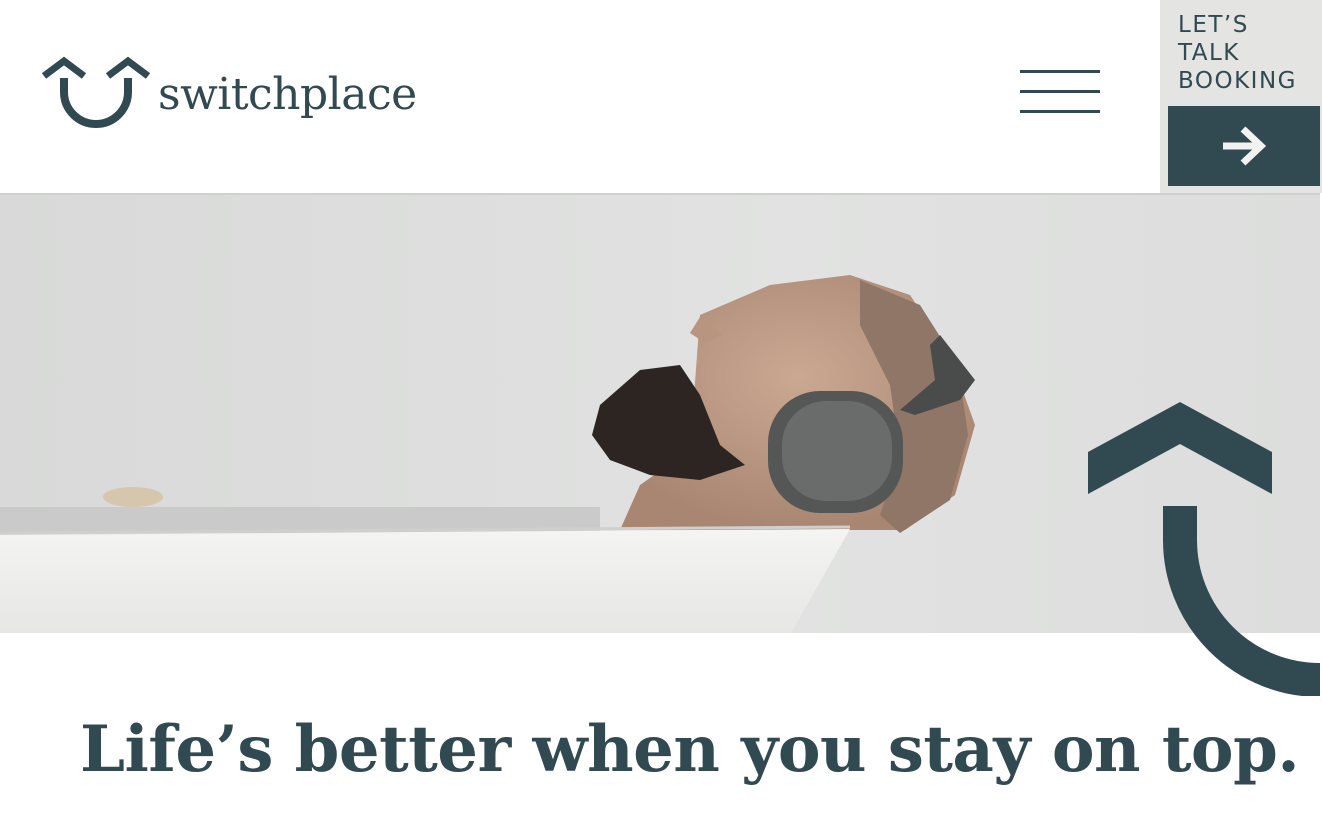  I want to click on arrow-right-icon, so click(1245, 146).